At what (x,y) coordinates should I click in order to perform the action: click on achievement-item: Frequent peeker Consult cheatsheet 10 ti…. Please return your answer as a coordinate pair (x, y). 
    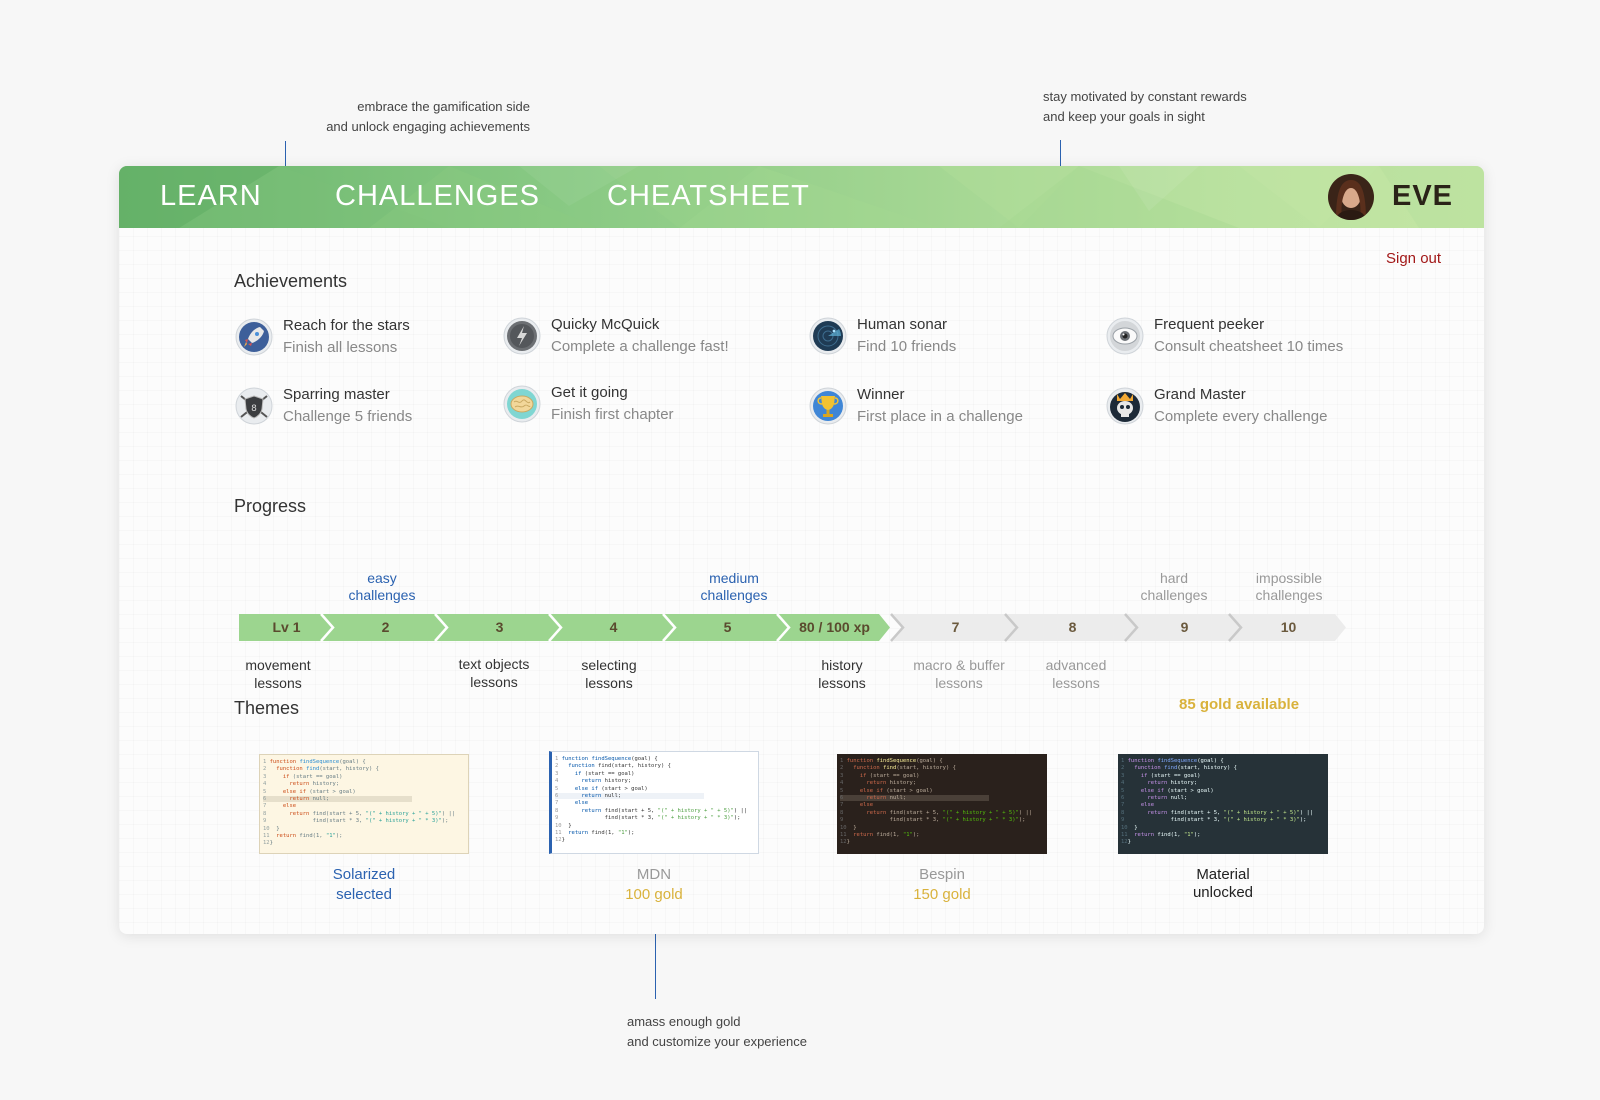
    Looking at the image, I should click on (1251, 338).